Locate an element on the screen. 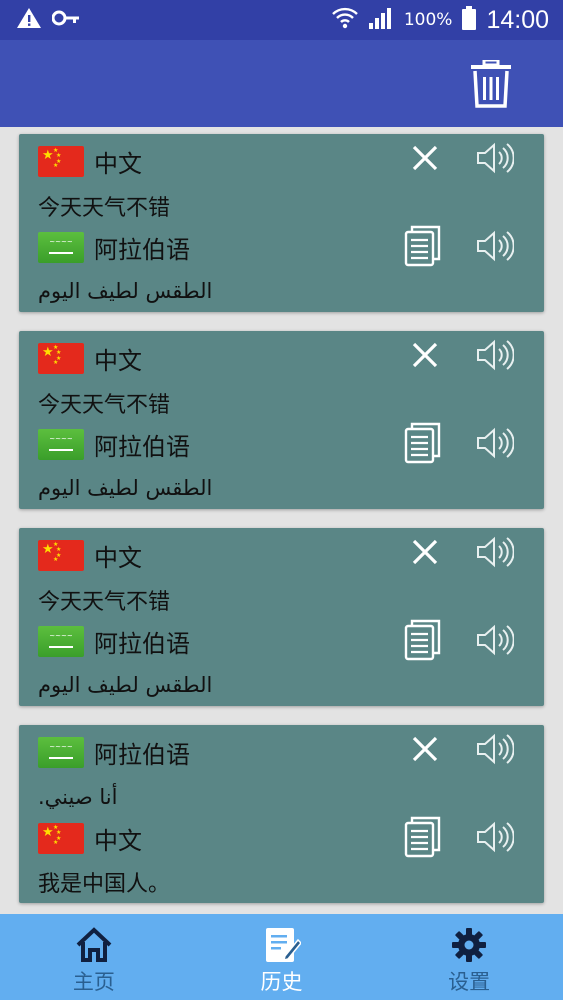  status-bar: 100% 14:00 is located at coordinates (281, 20).